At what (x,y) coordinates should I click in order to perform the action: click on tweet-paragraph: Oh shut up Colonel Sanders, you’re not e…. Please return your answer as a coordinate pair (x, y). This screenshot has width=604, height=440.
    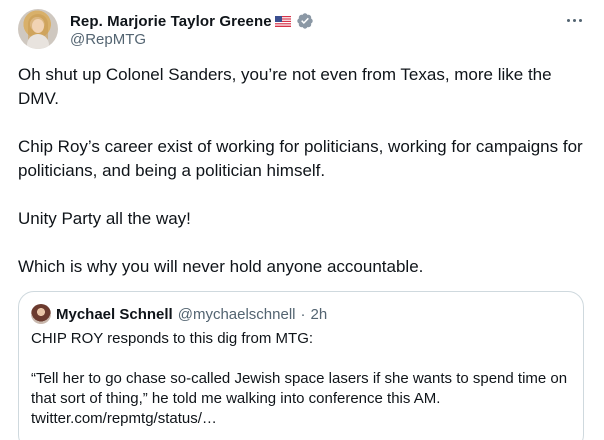
    Looking at the image, I should click on (285, 86).